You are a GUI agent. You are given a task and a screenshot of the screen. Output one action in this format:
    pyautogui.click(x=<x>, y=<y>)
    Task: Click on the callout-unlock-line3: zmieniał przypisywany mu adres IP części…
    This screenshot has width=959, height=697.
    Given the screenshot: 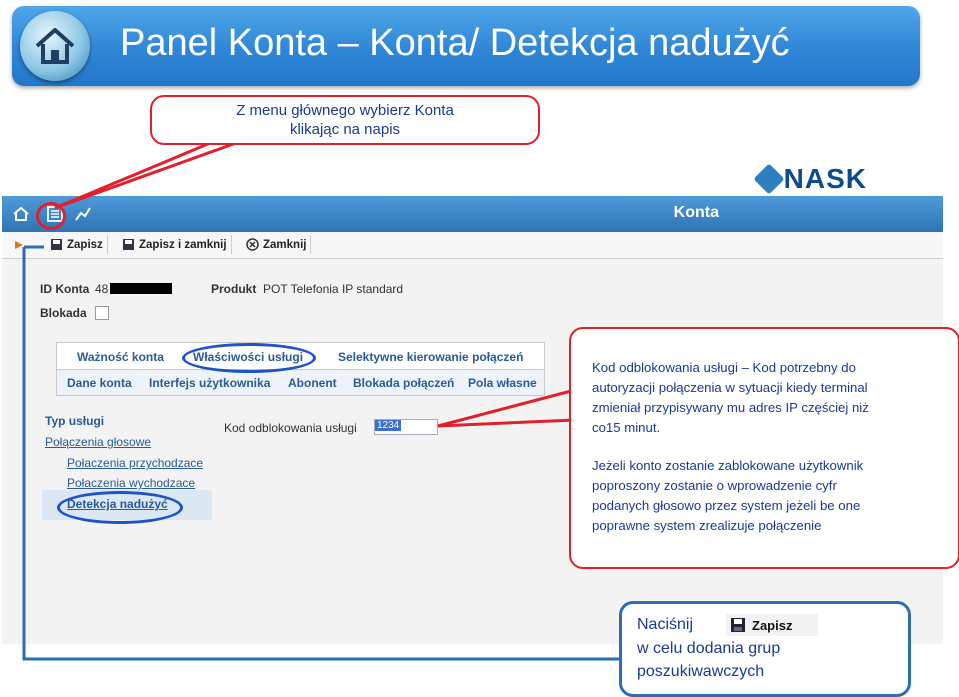 What is the action you would take?
    pyautogui.click(x=730, y=407)
    